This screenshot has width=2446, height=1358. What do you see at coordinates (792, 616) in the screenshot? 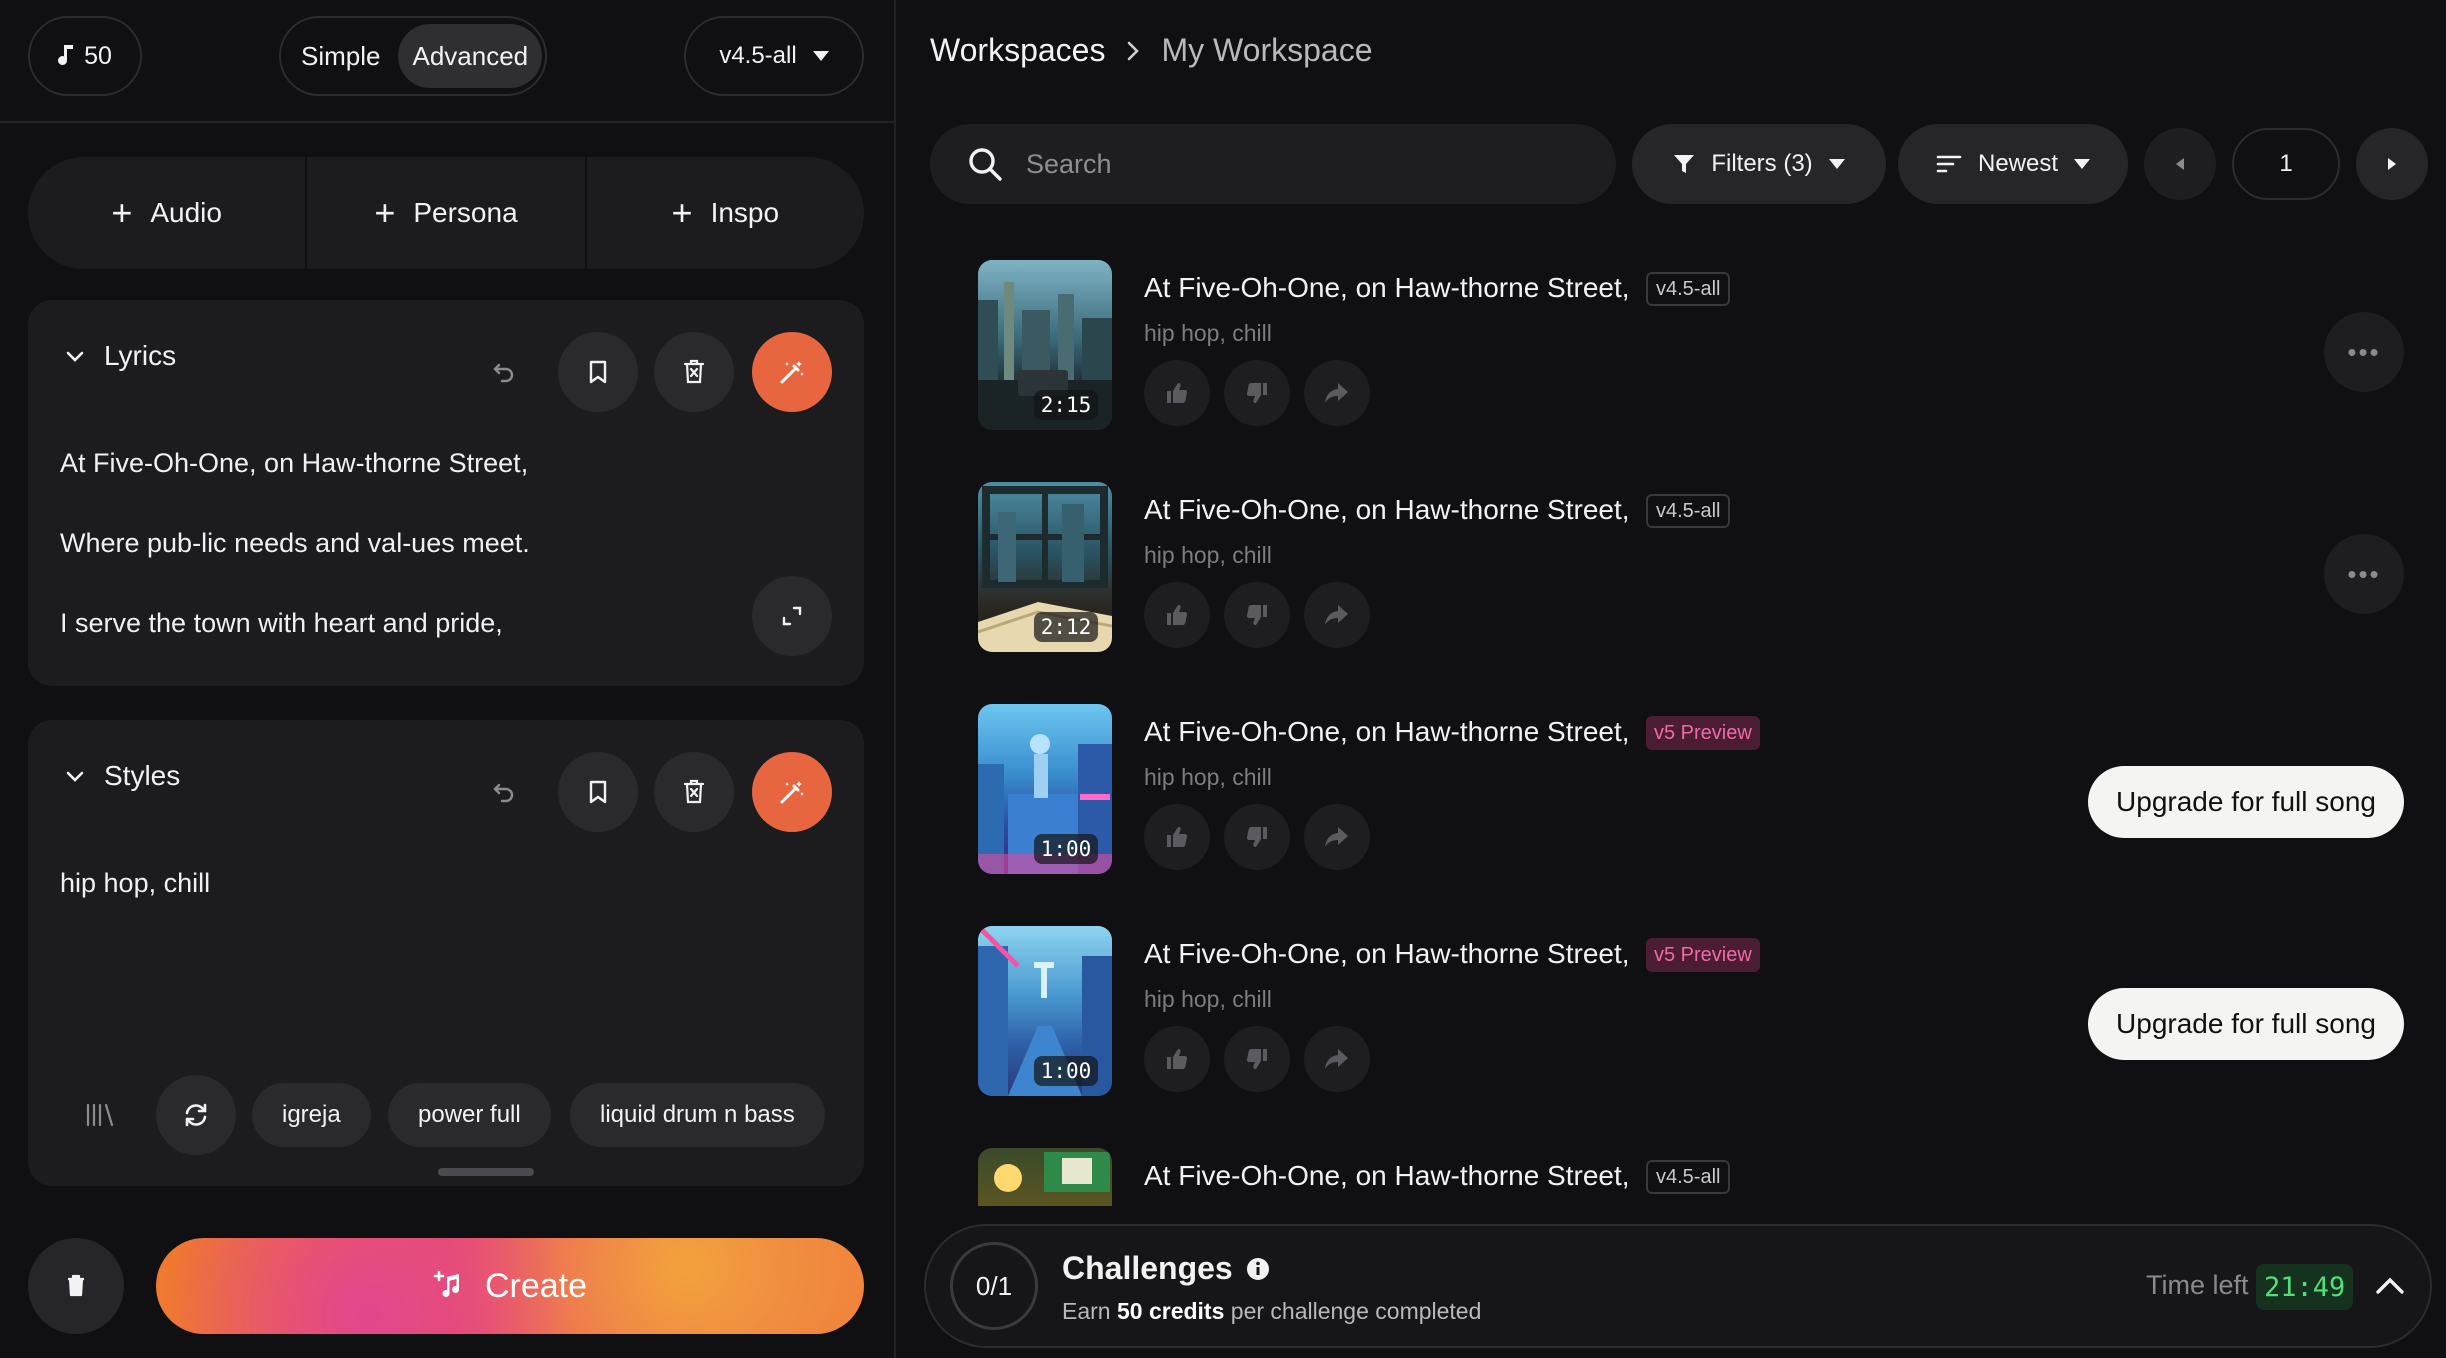
I see `expand-lyrics-button` at bounding box center [792, 616].